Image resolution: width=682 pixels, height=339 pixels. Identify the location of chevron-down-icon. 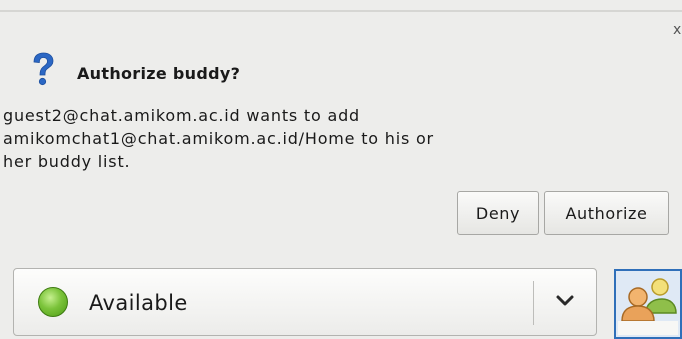
(565, 301).